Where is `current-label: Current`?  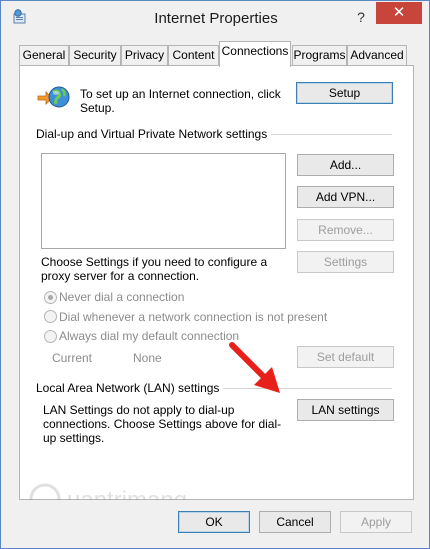 current-label: Current is located at coordinates (72, 358).